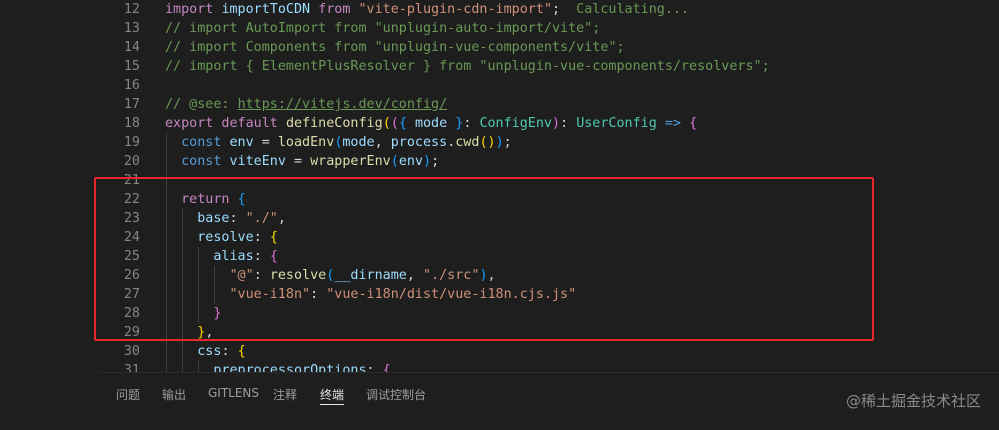  I want to click on code-line: 16, so click(548, 85).